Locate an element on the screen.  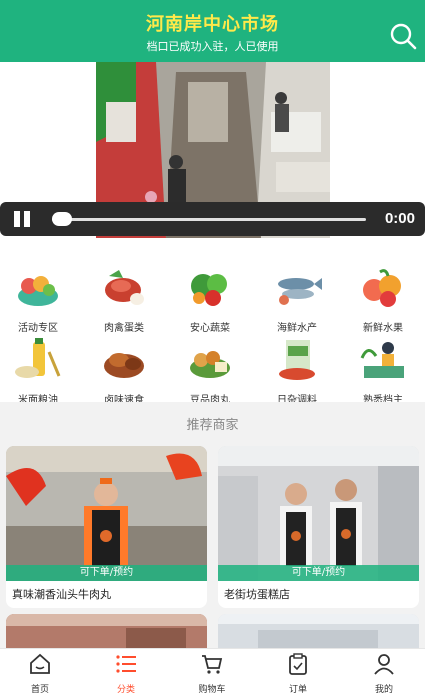
video-controls: 0:00 is located at coordinates (212, 219).